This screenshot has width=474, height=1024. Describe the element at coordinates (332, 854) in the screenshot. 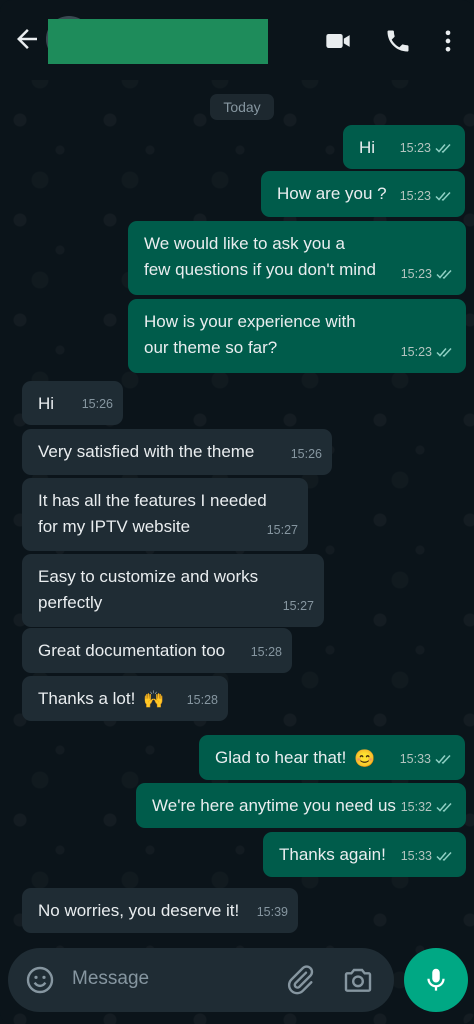

I see `message-text: Thanks again!` at that location.